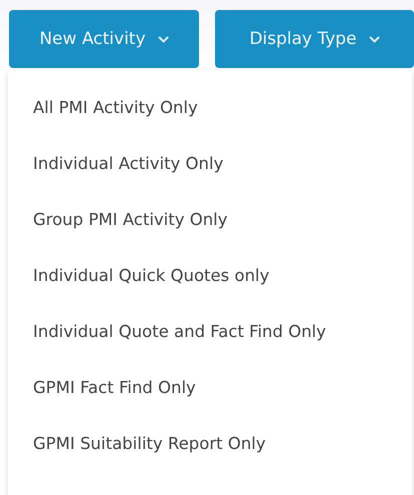 The image size is (414, 495). I want to click on menu-item: GPMI Fact Find Only, so click(210, 406).